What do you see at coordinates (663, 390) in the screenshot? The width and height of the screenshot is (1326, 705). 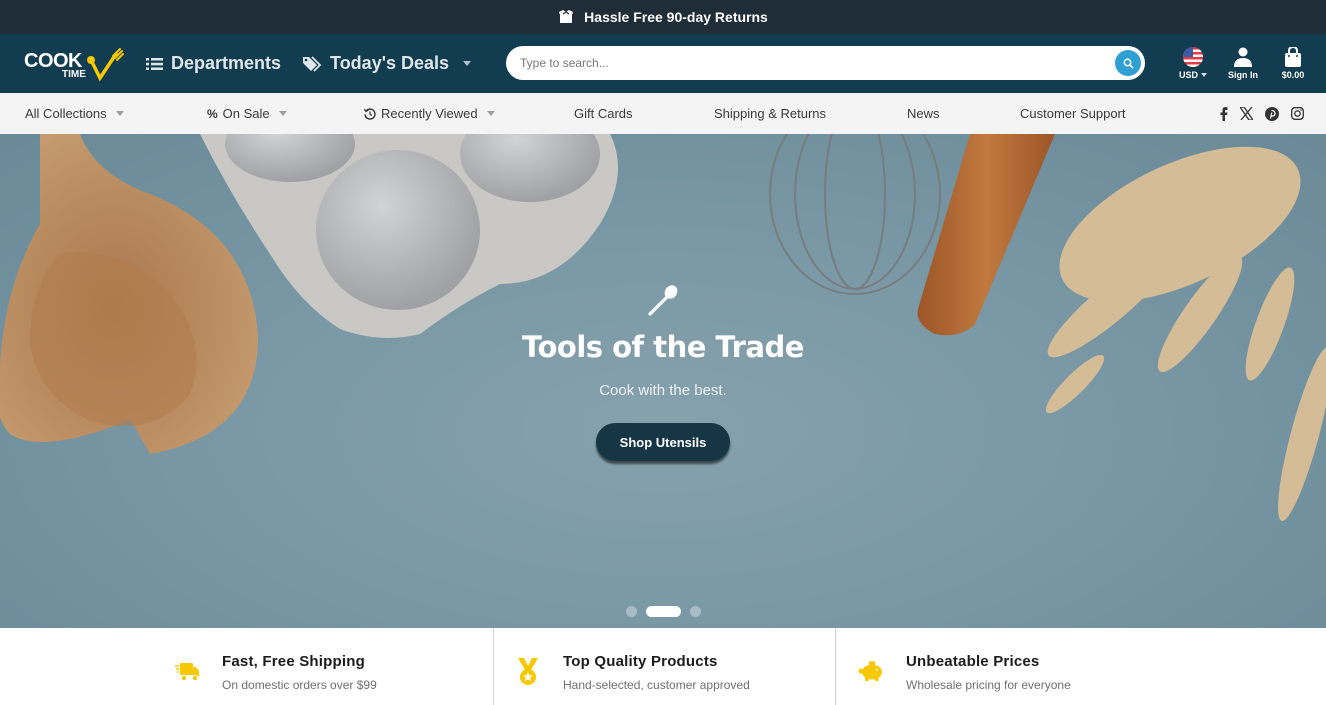 I see `hero-subtitle: Cook with the best.` at bounding box center [663, 390].